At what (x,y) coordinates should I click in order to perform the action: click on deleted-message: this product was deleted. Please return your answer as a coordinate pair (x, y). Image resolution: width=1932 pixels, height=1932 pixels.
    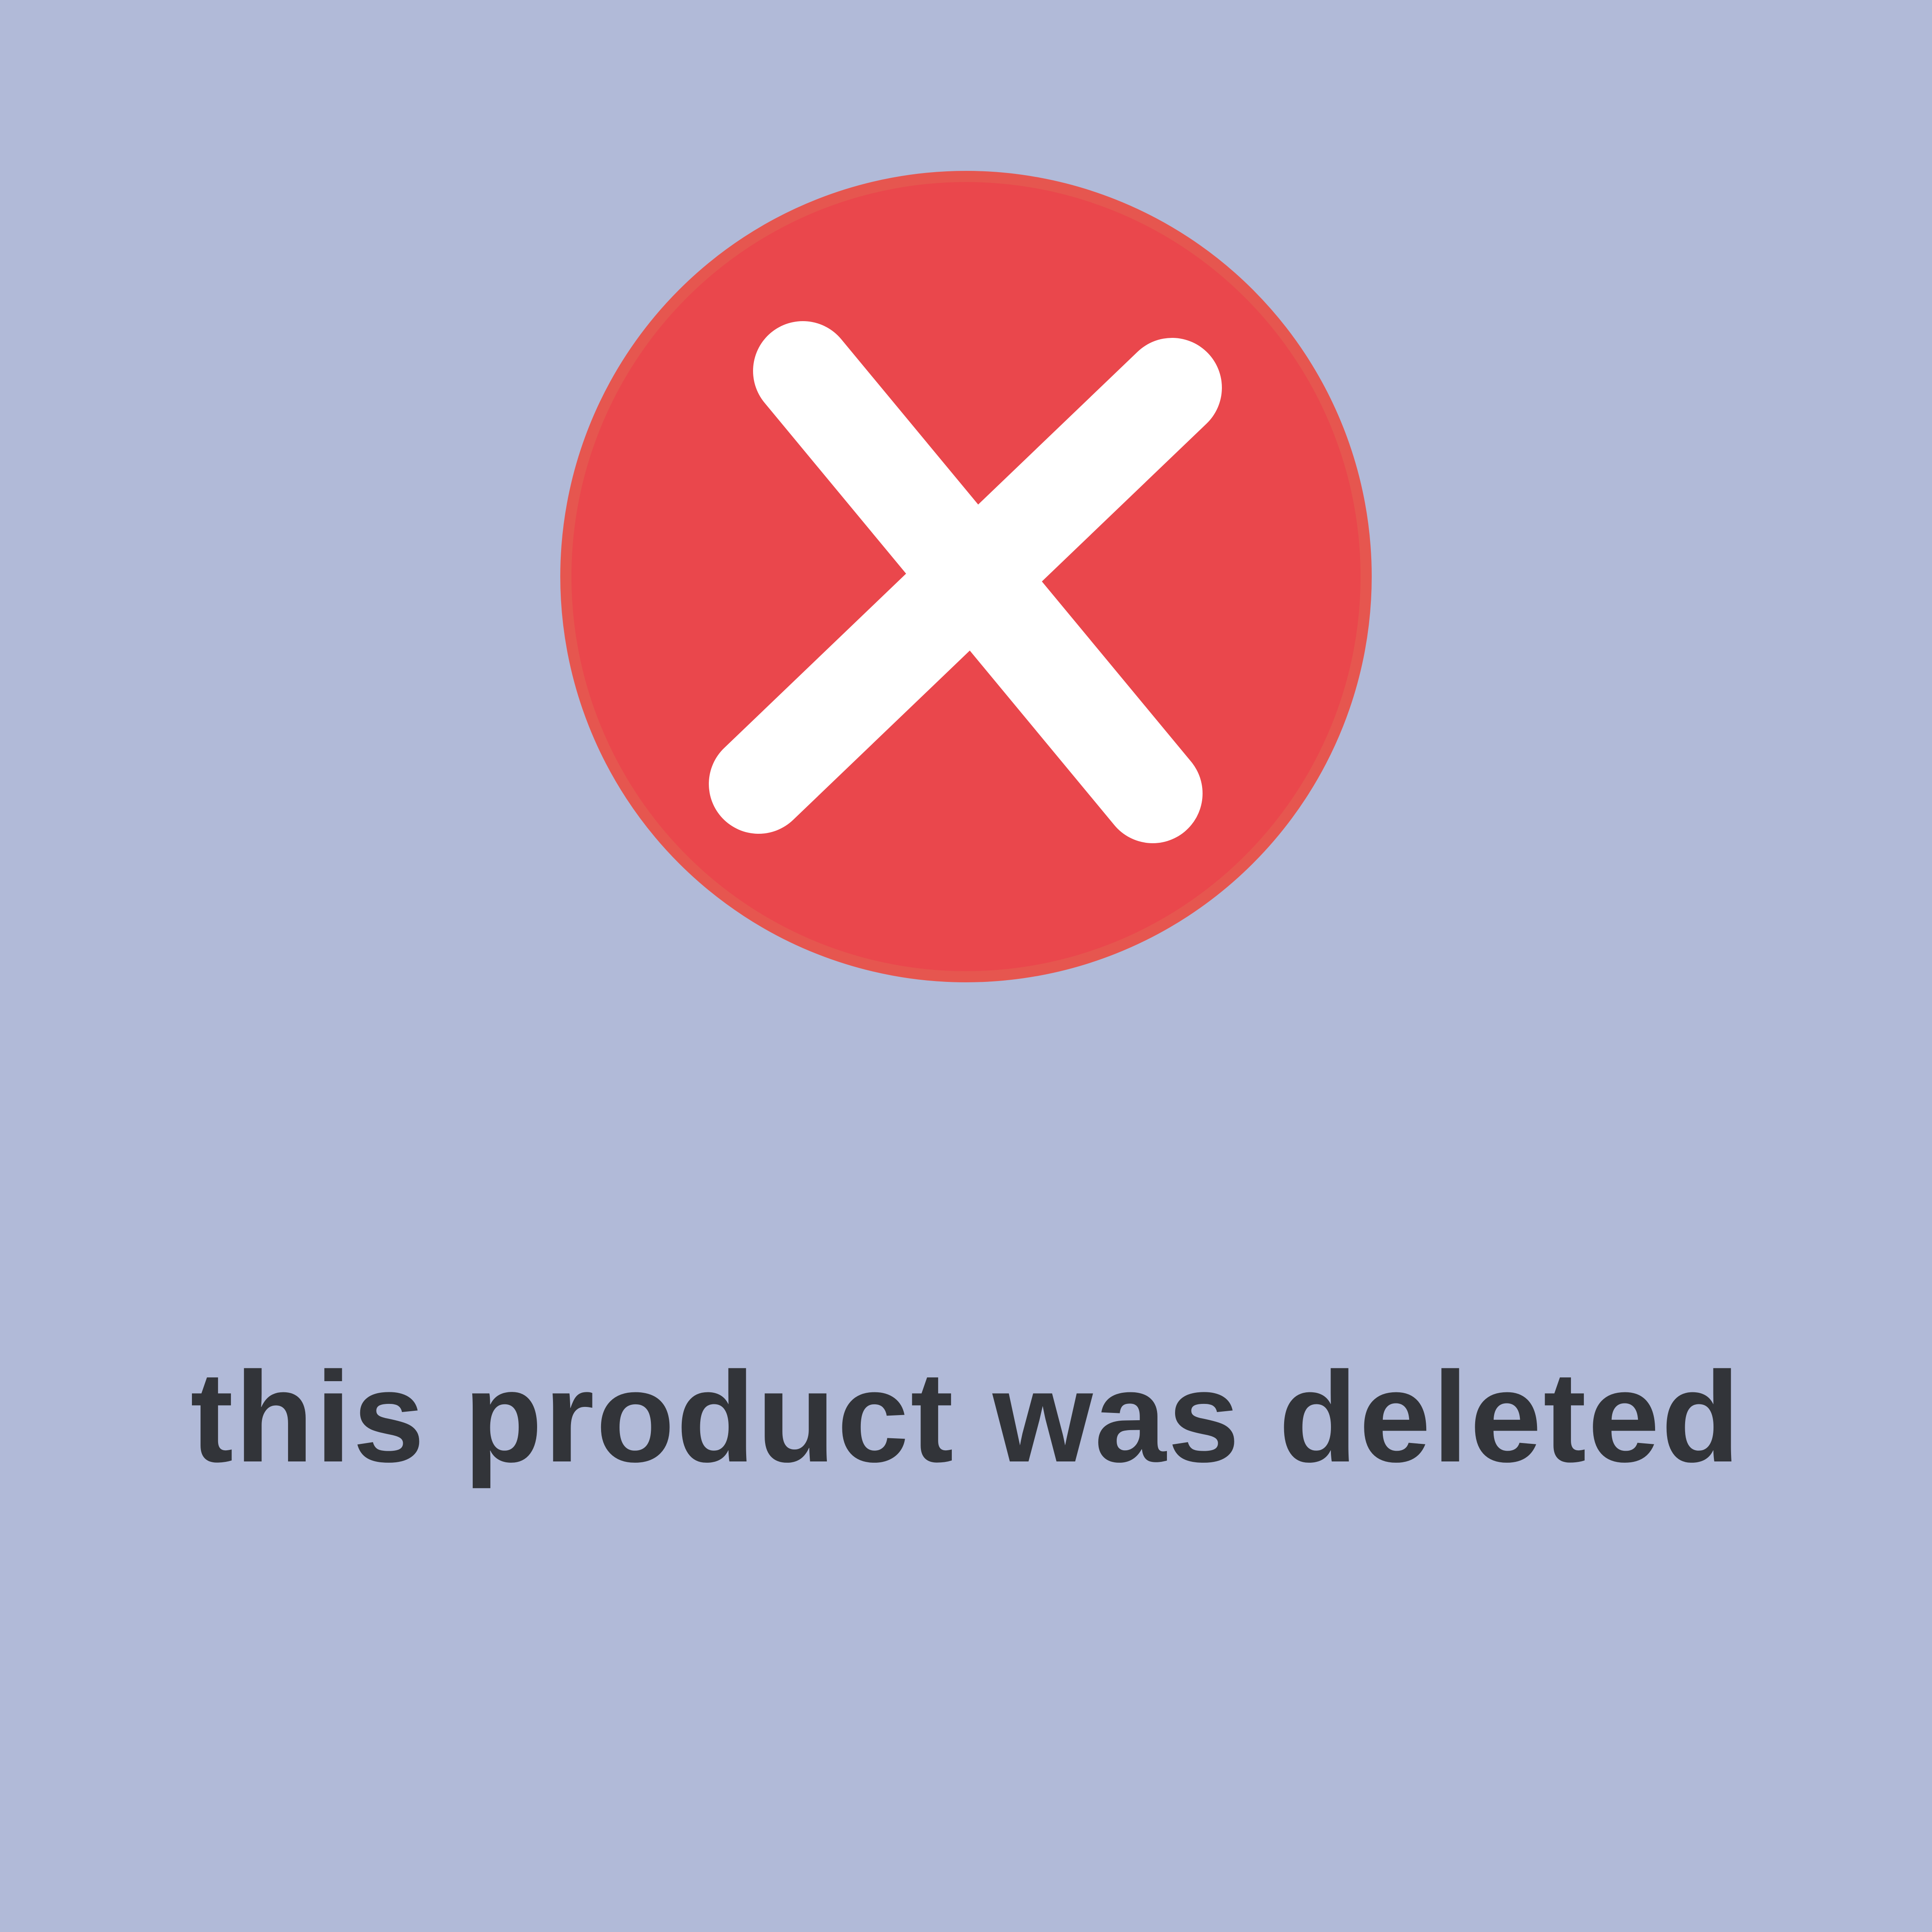
    Looking at the image, I should click on (966, 1417).